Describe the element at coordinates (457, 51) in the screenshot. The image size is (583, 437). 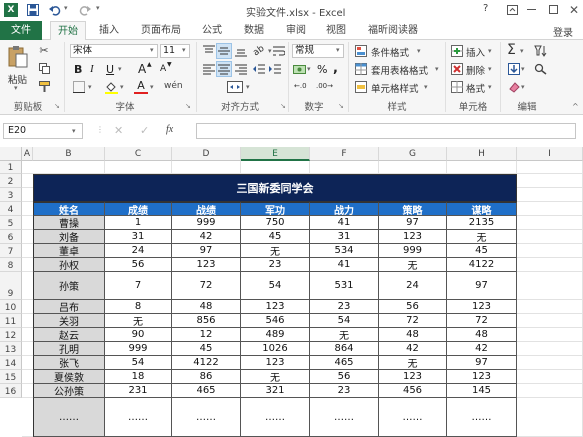
I see `insert-cells-icon` at that location.